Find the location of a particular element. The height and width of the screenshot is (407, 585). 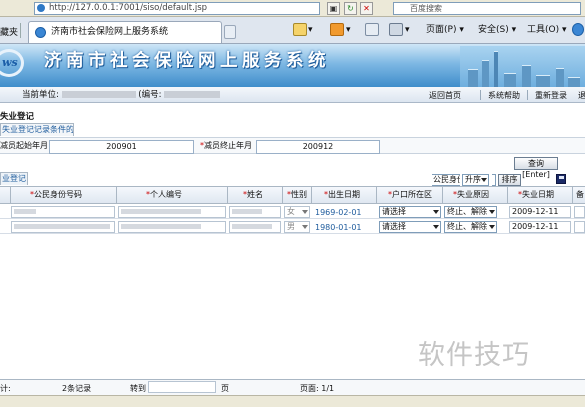

brand-logo: ws is located at coordinates (12, 63).